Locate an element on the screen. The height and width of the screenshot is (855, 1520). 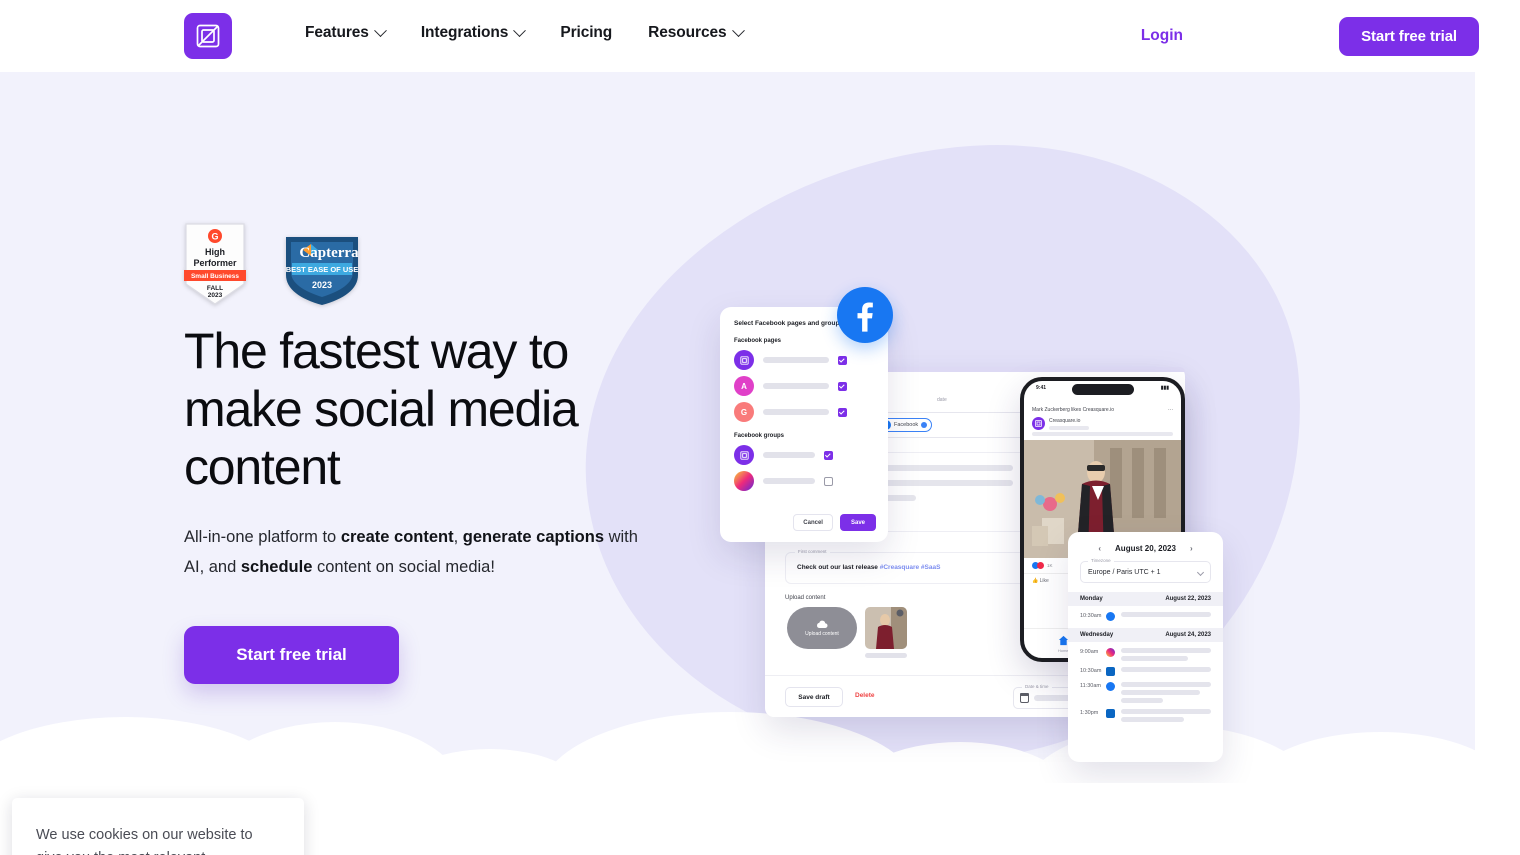
chevron-left-icon: ‹ is located at coordinates (1099, 548).